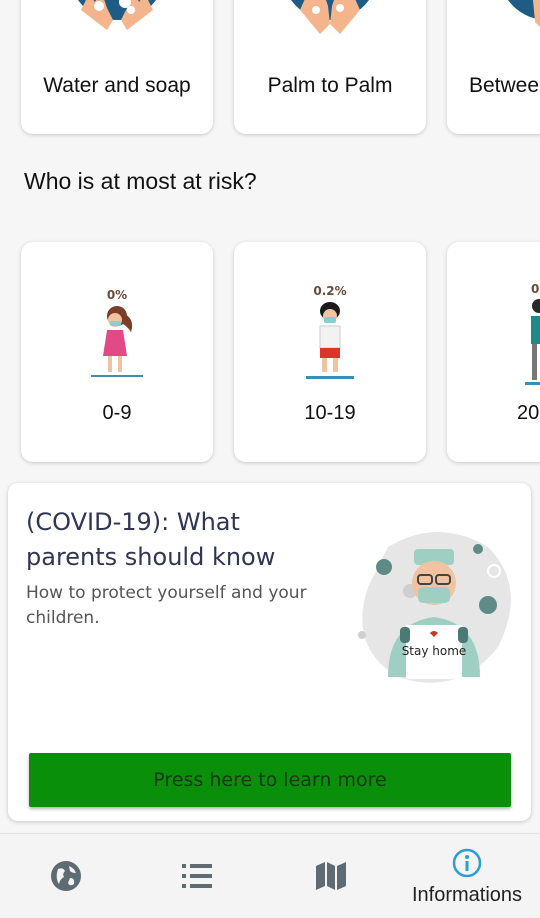 The width and height of the screenshot is (540, 918). Describe the element at coordinates (434, 651) in the screenshot. I see `sign-text: Stay home` at that location.